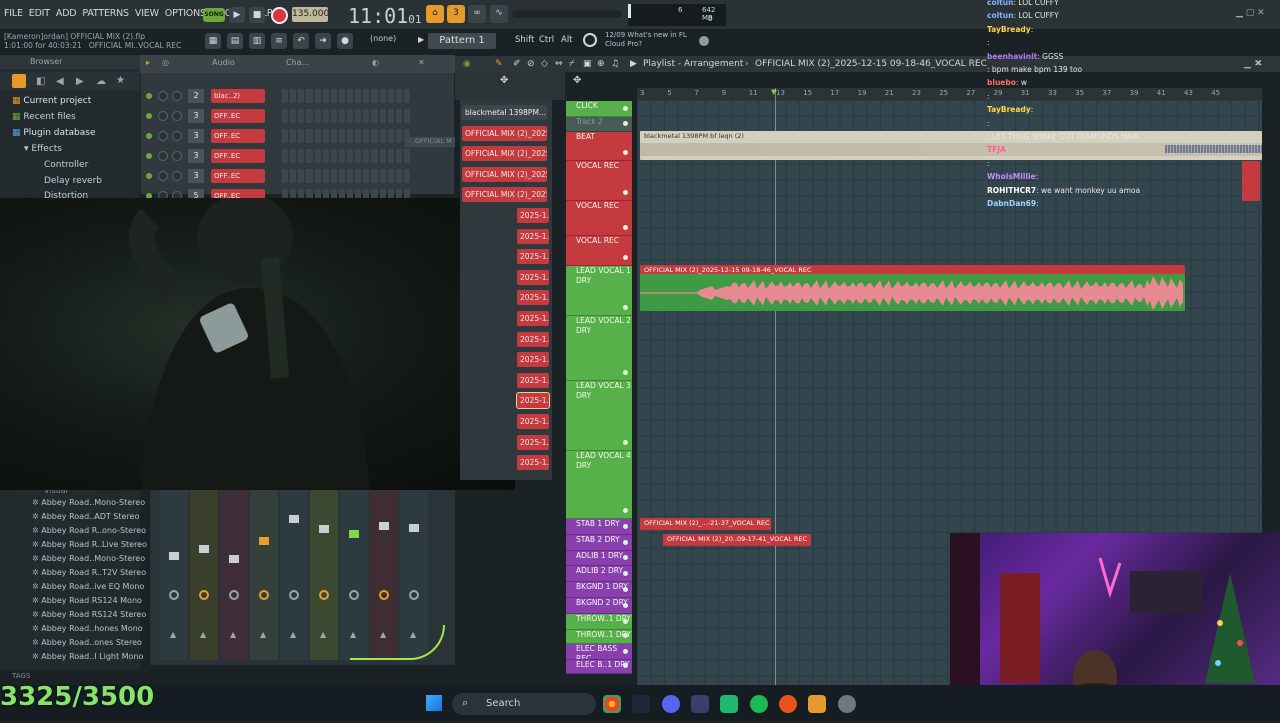 The width and height of the screenshot is (1280, 723). I want to click on menu-options: OPTIONS, so click(185, 13).